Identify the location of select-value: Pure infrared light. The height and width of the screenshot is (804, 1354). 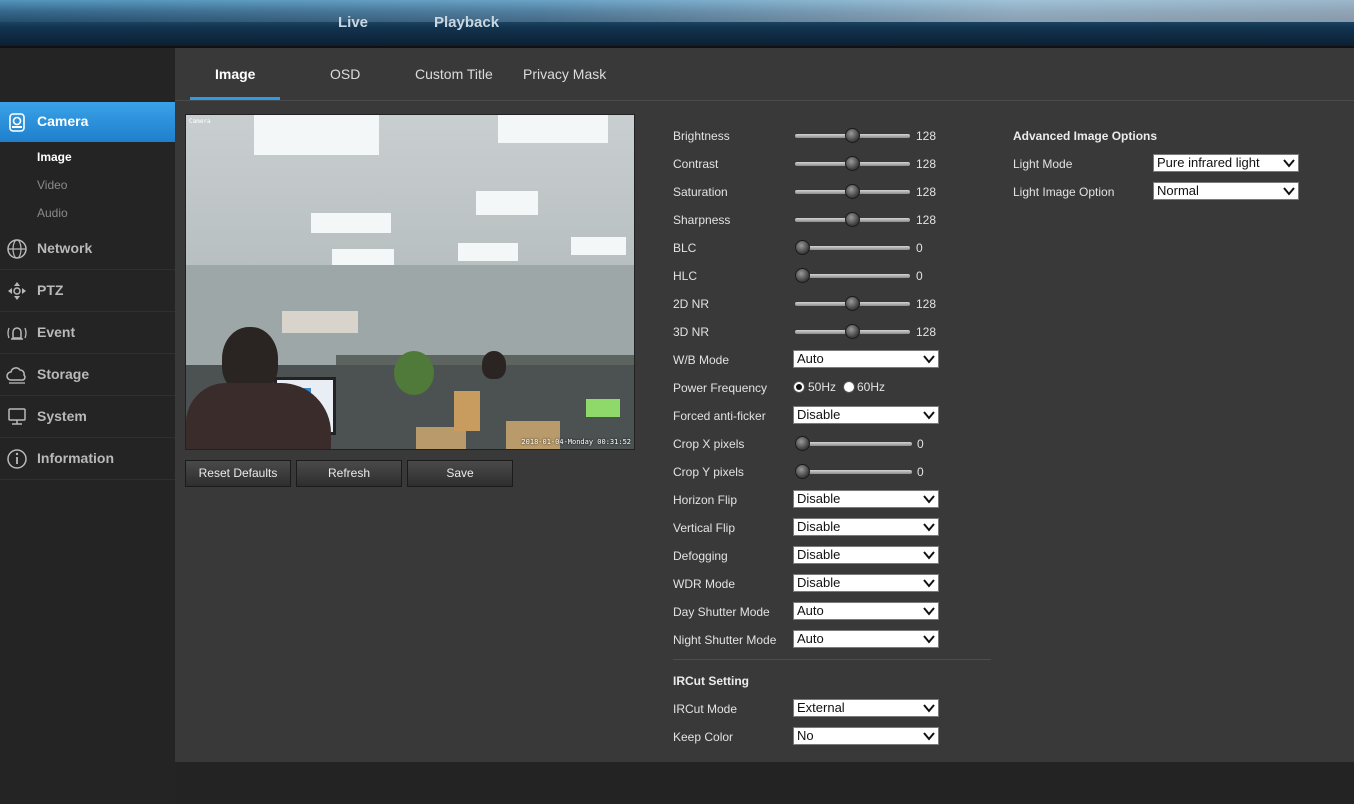
(1208, 162).